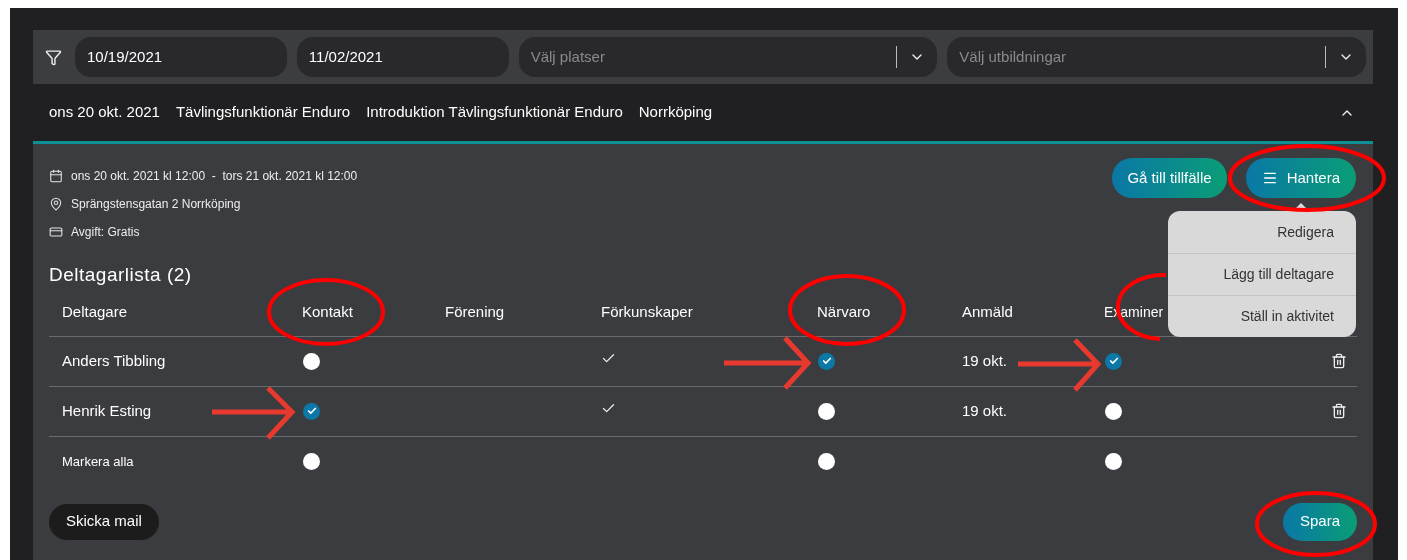 Image resolution: width=1407 pixels, height=560 pixels. Describe the element at coordinates (181, 57) in the screenshot. I see `date-field: 10/19/2021` at that location.